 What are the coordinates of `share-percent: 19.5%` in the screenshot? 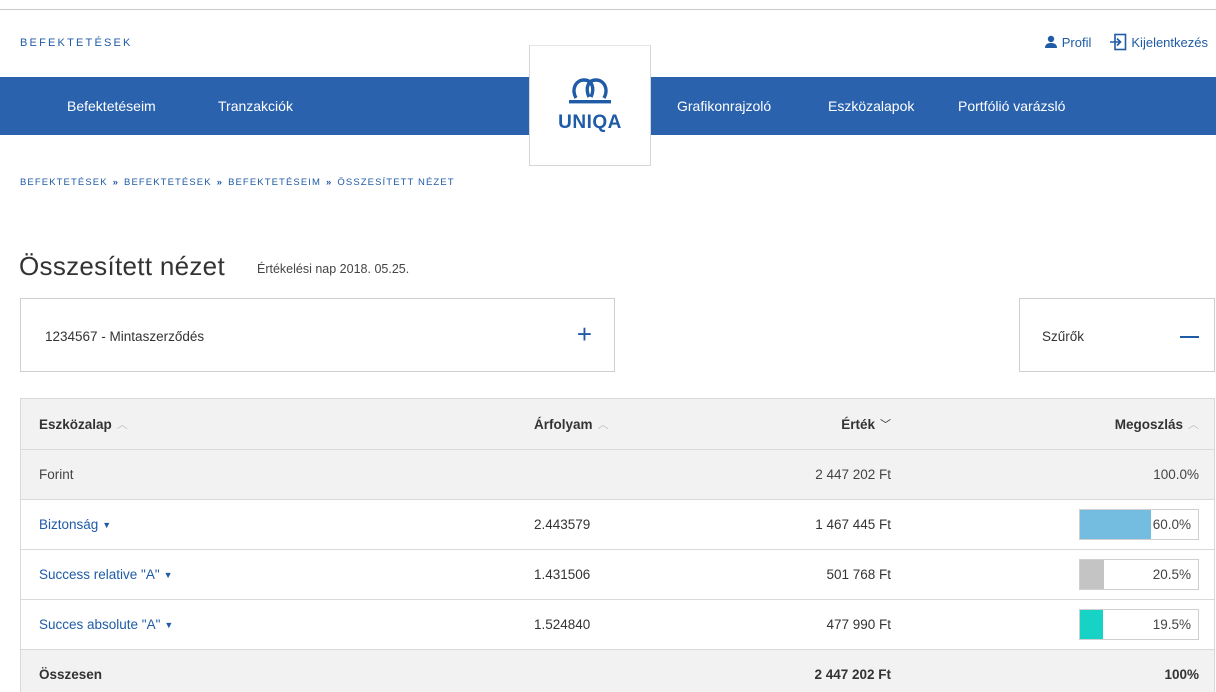 It's located at (1171, 624).